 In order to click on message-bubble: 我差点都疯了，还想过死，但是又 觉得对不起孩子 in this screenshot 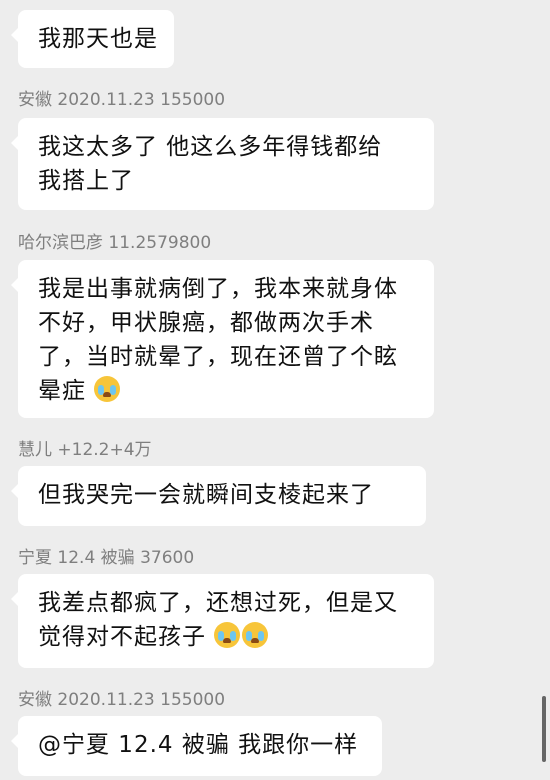, I will do `click(222, 621)`.